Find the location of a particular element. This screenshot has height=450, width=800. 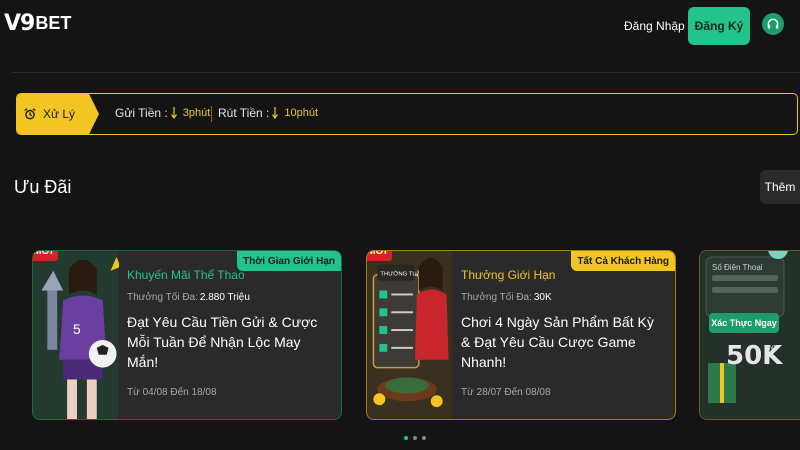

withdraw-label: Rút Tiền : is located at coordinates (244, 113).